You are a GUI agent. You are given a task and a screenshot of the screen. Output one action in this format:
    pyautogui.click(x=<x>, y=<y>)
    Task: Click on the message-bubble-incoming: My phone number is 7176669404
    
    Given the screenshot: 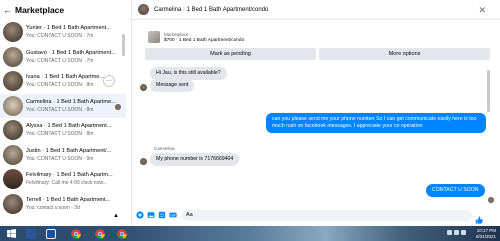 What is the action you would take?
    pyautogui.click(x=195, y=159)
    